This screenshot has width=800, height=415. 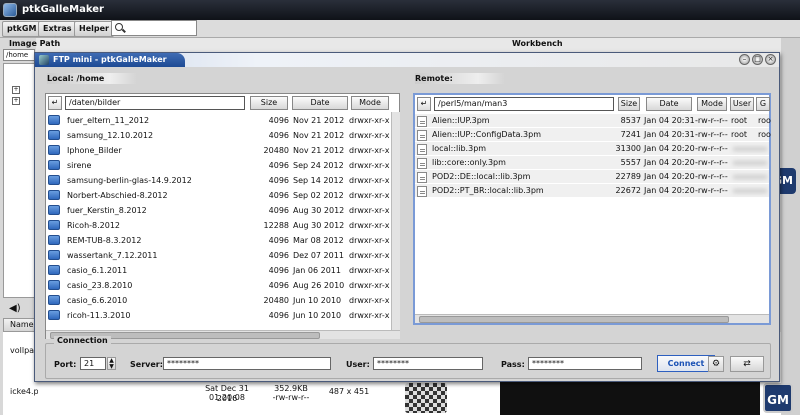 I want to click on remote-col-group: G, so click(x=763, y=104).